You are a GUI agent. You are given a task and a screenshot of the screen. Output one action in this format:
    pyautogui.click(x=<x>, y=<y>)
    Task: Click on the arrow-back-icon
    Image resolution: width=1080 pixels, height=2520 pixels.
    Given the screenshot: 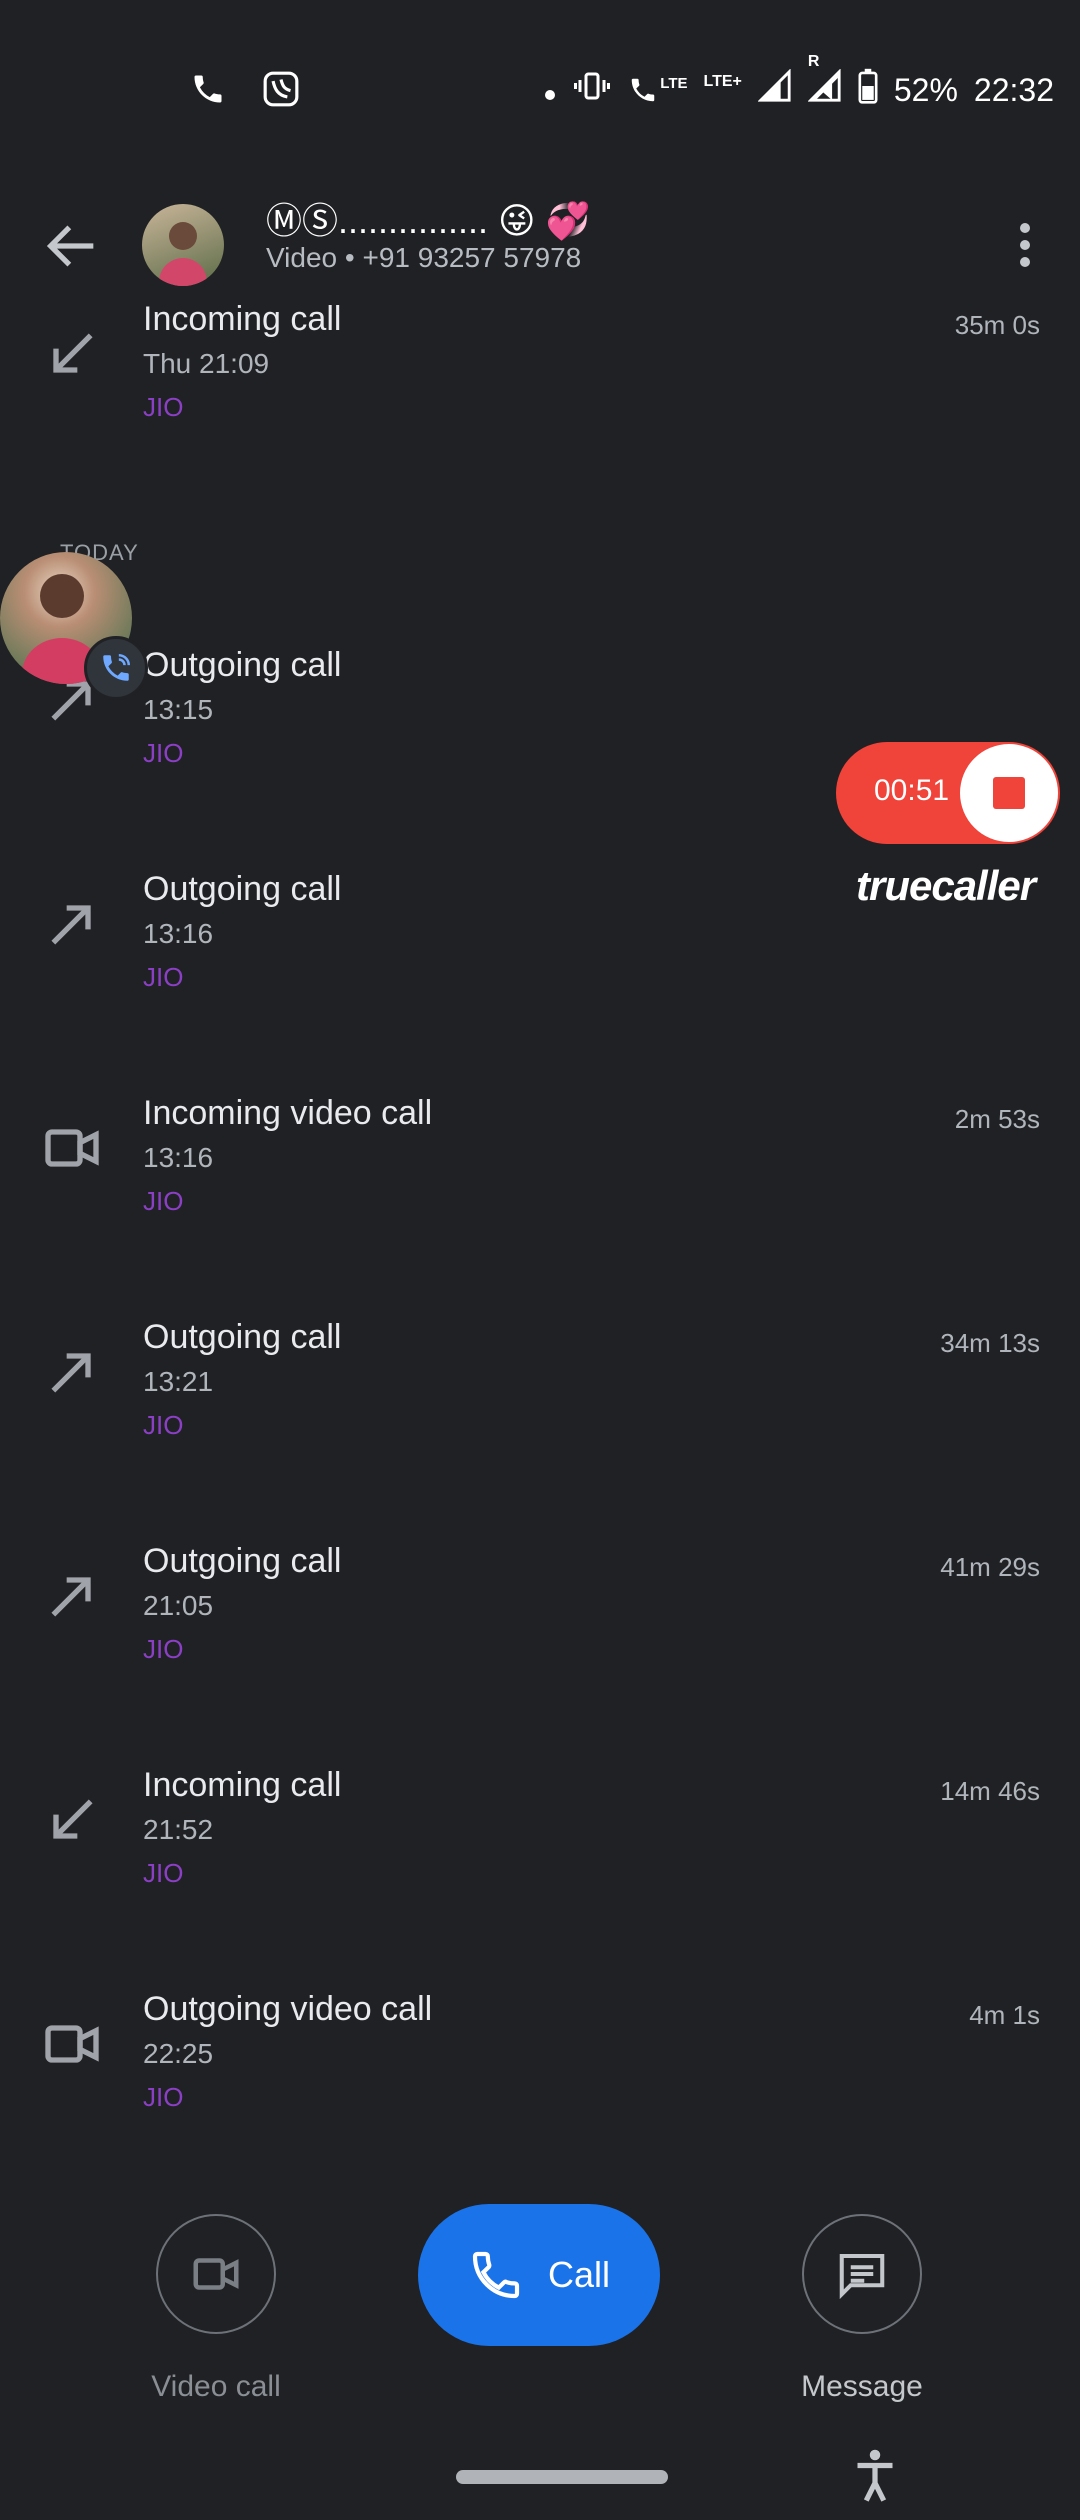 What is the action you would take?
    pyautogui.click(x=70, y=246)
    